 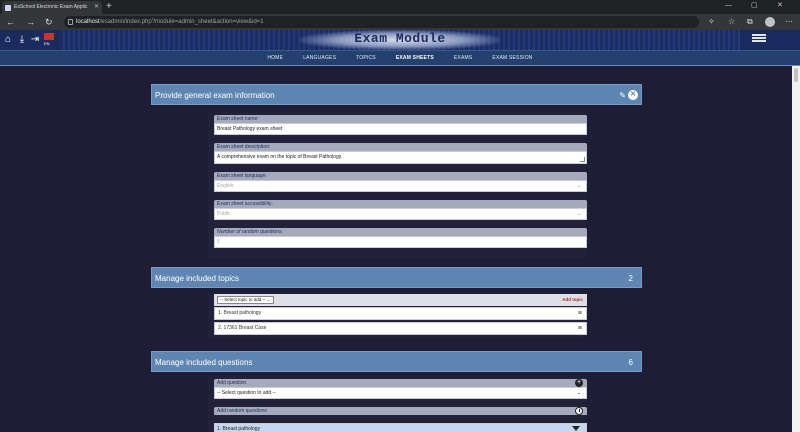 I want to click on more-icon: ⋯, so click(x=789, y=22).